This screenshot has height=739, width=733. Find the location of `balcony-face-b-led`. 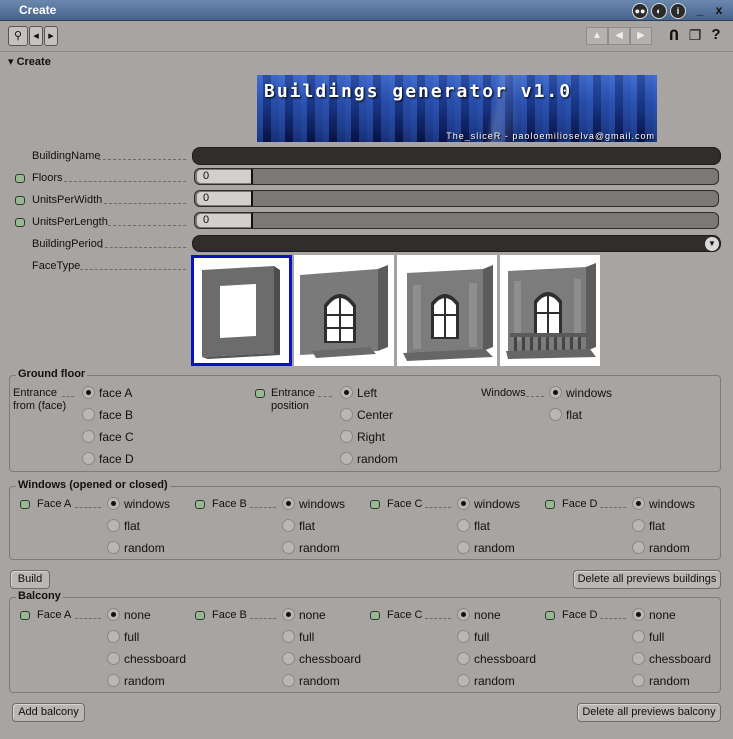

balcony-face-b-led is located at coordinates (200, 615).